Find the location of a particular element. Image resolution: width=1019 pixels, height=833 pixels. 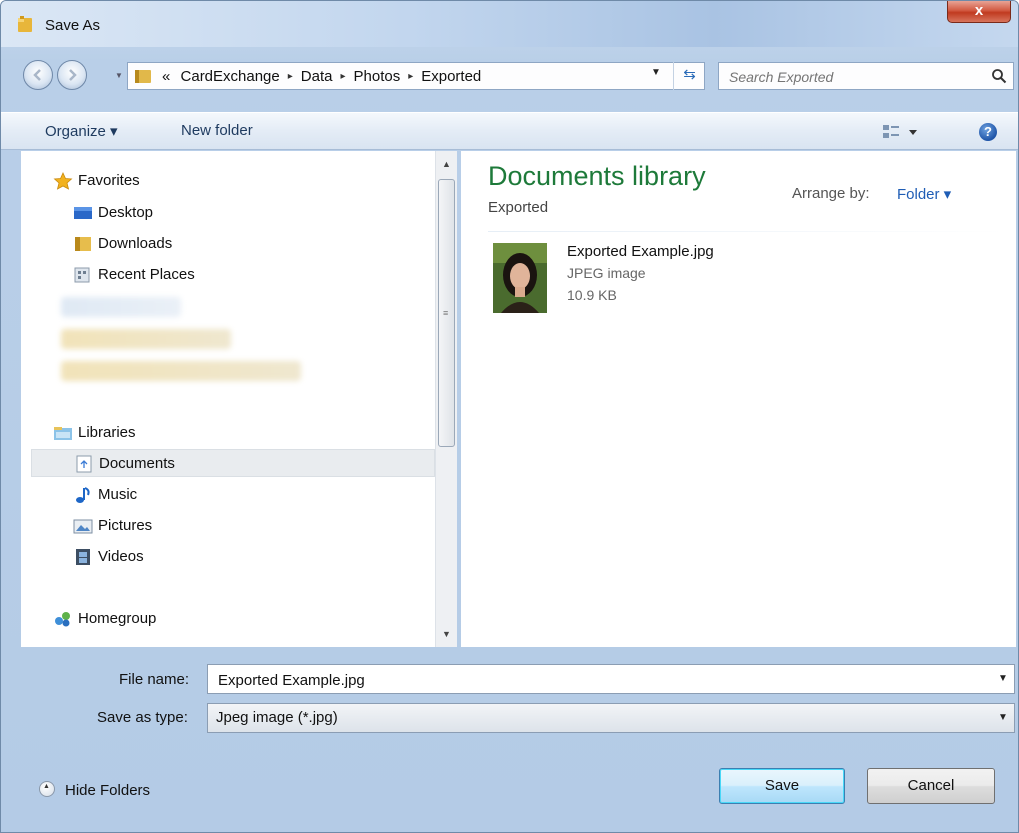

nav-item-label: Documents is located at coordinates (137, 463).